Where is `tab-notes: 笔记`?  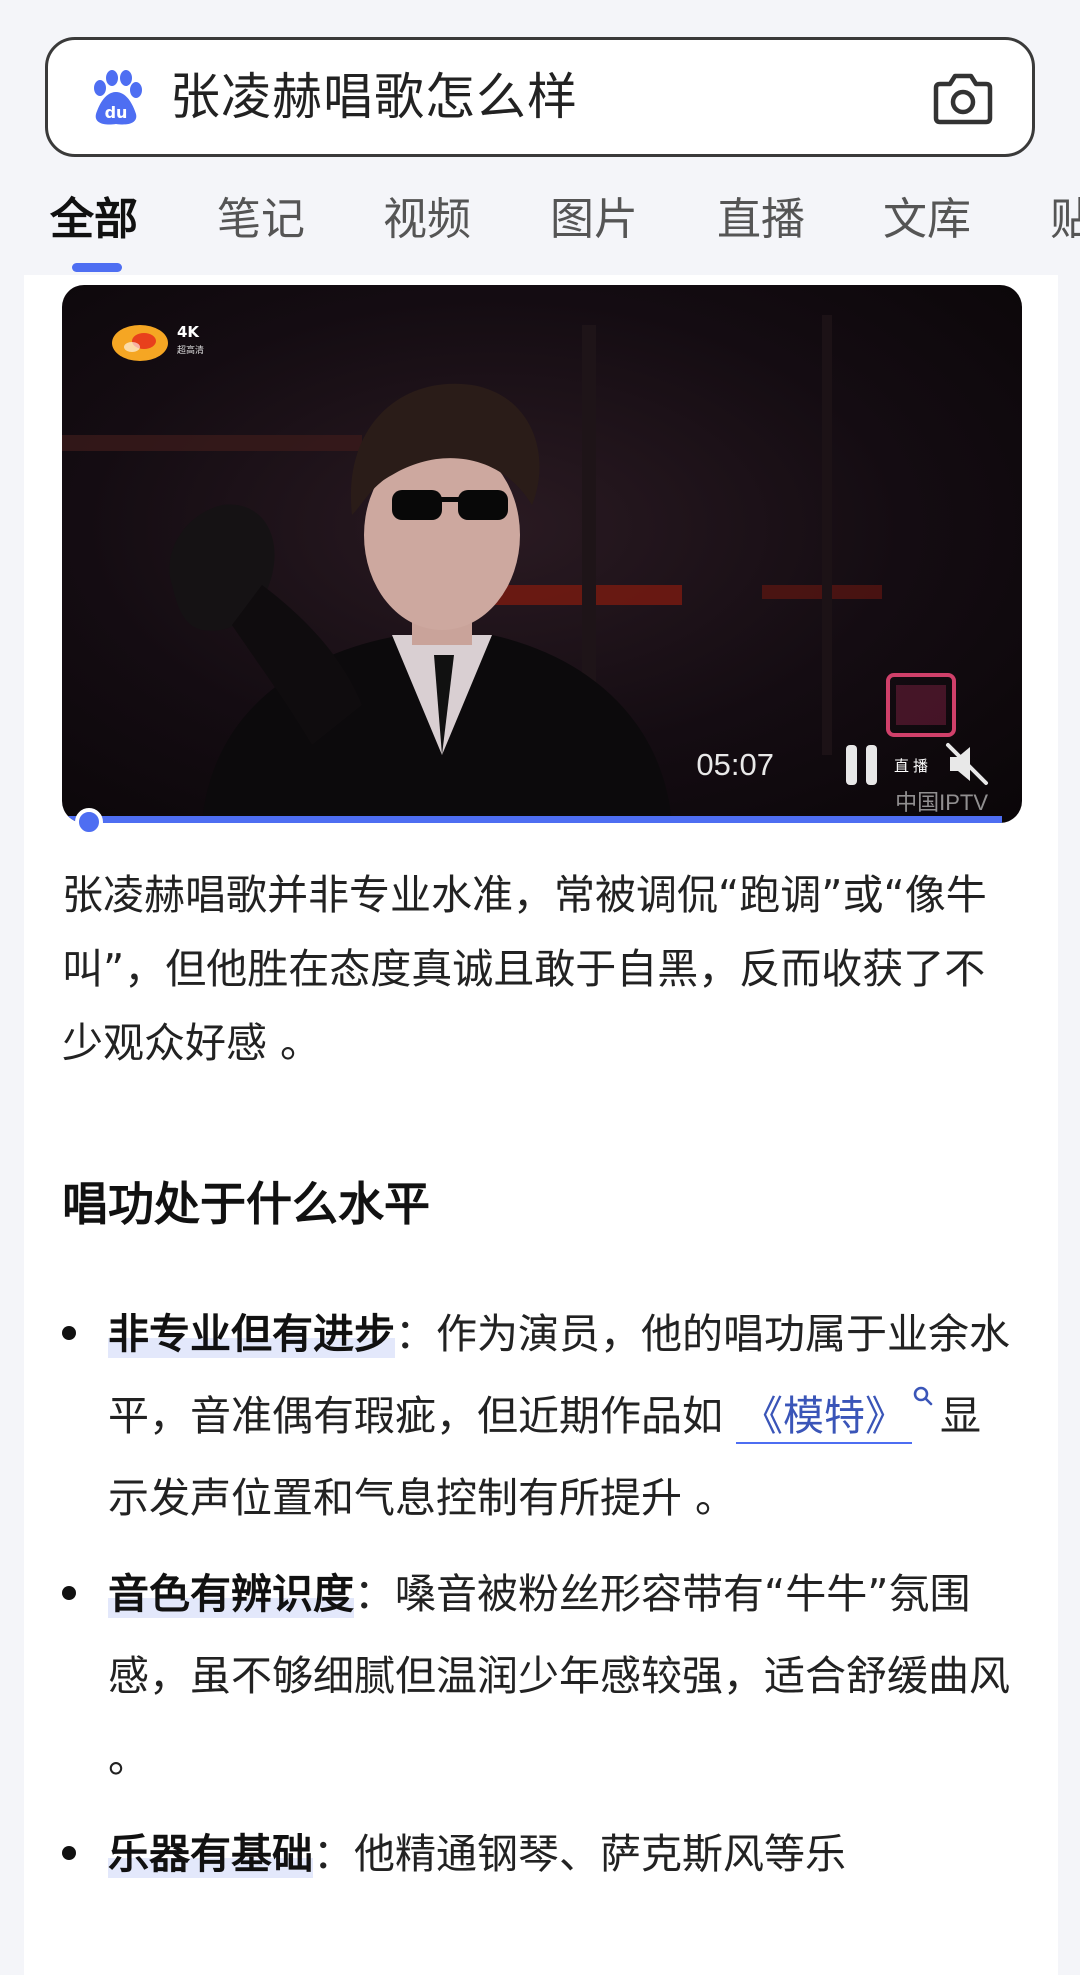 tab-notes: 笔记 is located at coordinates (261, 220).